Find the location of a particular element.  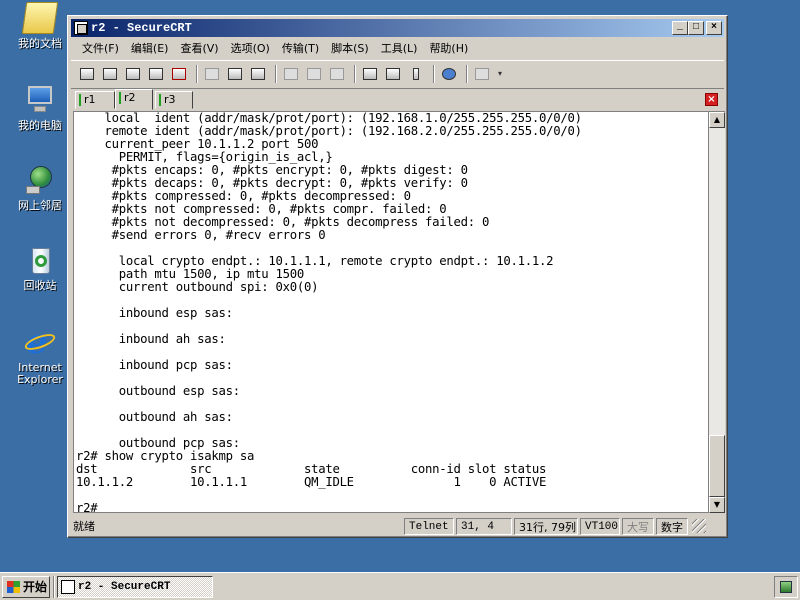

close-button: × is located at coordinates (714, 28).